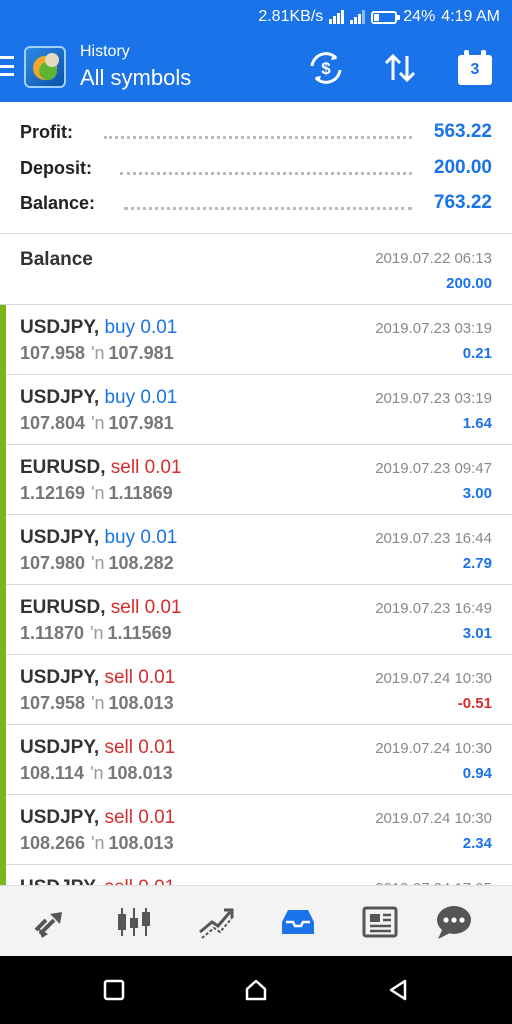 This screenshot has height=1024, width=512. I want to click on deal-close-price: 1.11869, so click(140, 493).